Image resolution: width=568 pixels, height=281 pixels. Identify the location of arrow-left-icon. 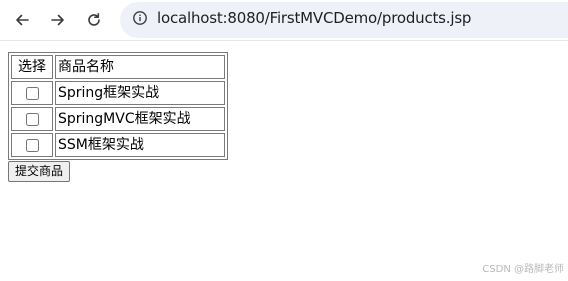
(22, 20).